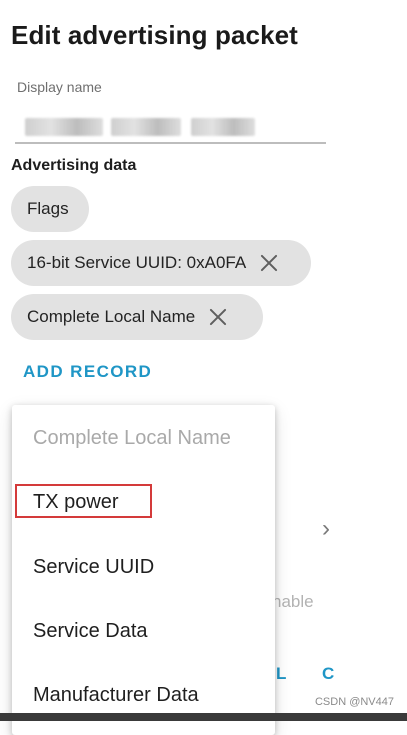 Image resolution: width=407 pixels, height=735 pixels. Describe the element at coordinates (154, 35) in the screenshot. I see `dialog-title: Edit advertising packet` at that location.